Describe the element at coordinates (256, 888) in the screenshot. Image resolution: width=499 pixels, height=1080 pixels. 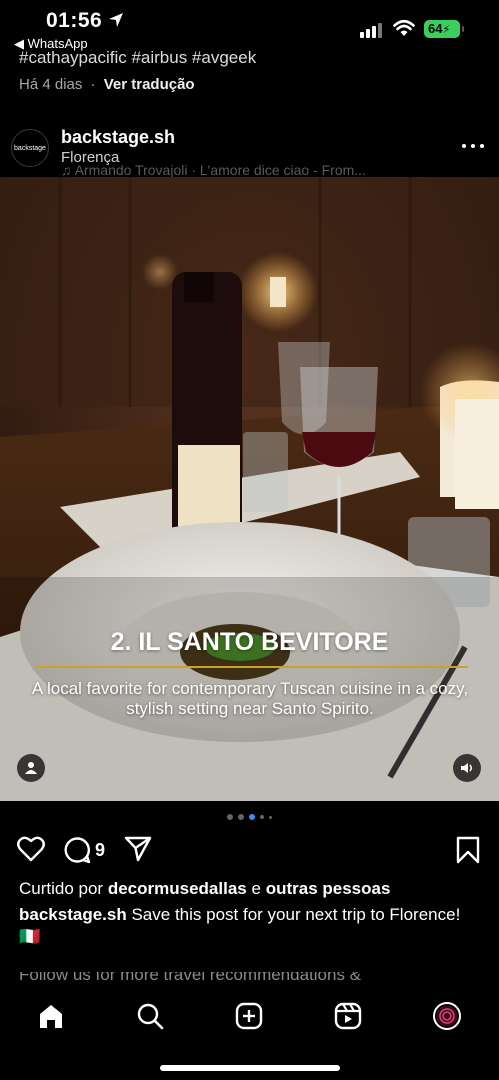
I see `liked-and: e` at that location.